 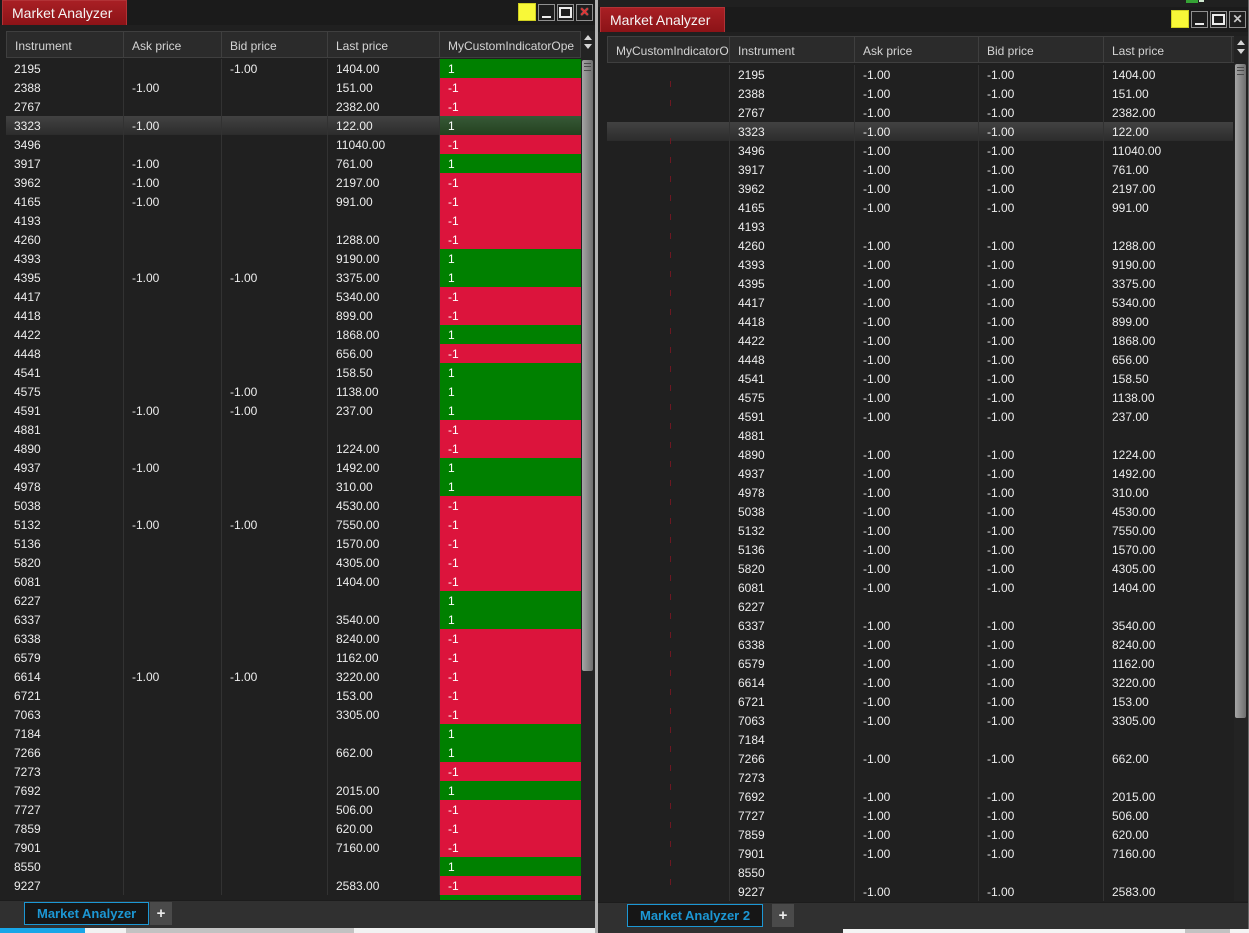 What do you see at coordinates (920, 131) in the screenshot?
I see `table-row: 3323 -1.00 -1.00 122.00` at bounding box center [920, 131].